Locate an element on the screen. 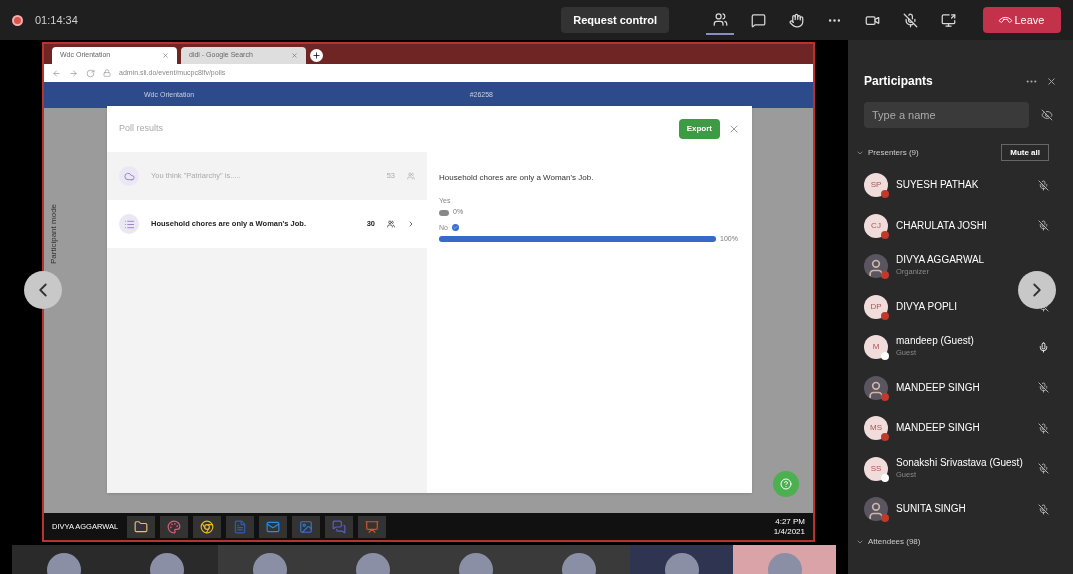 The image size is (1073, 574). help-button is located at coordinates (786, 484).